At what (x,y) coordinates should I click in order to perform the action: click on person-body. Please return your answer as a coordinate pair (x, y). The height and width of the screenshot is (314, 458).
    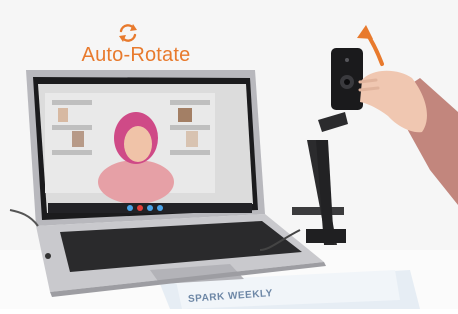
    Looking at the image, I should click on (136, 182).